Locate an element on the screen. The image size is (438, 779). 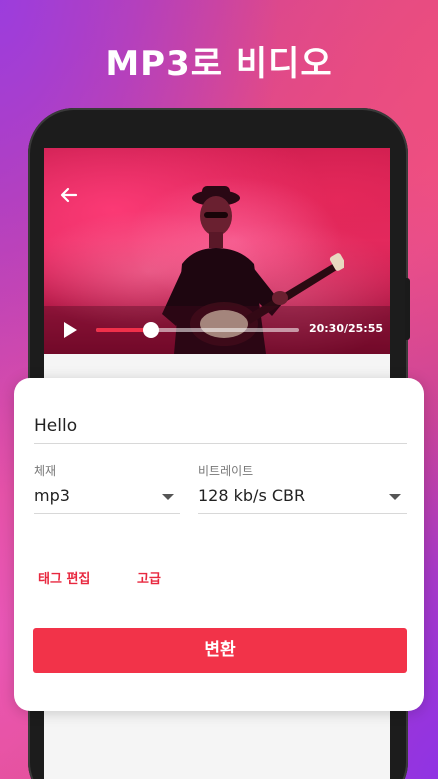
back-button is located at coordinates (69, 195).